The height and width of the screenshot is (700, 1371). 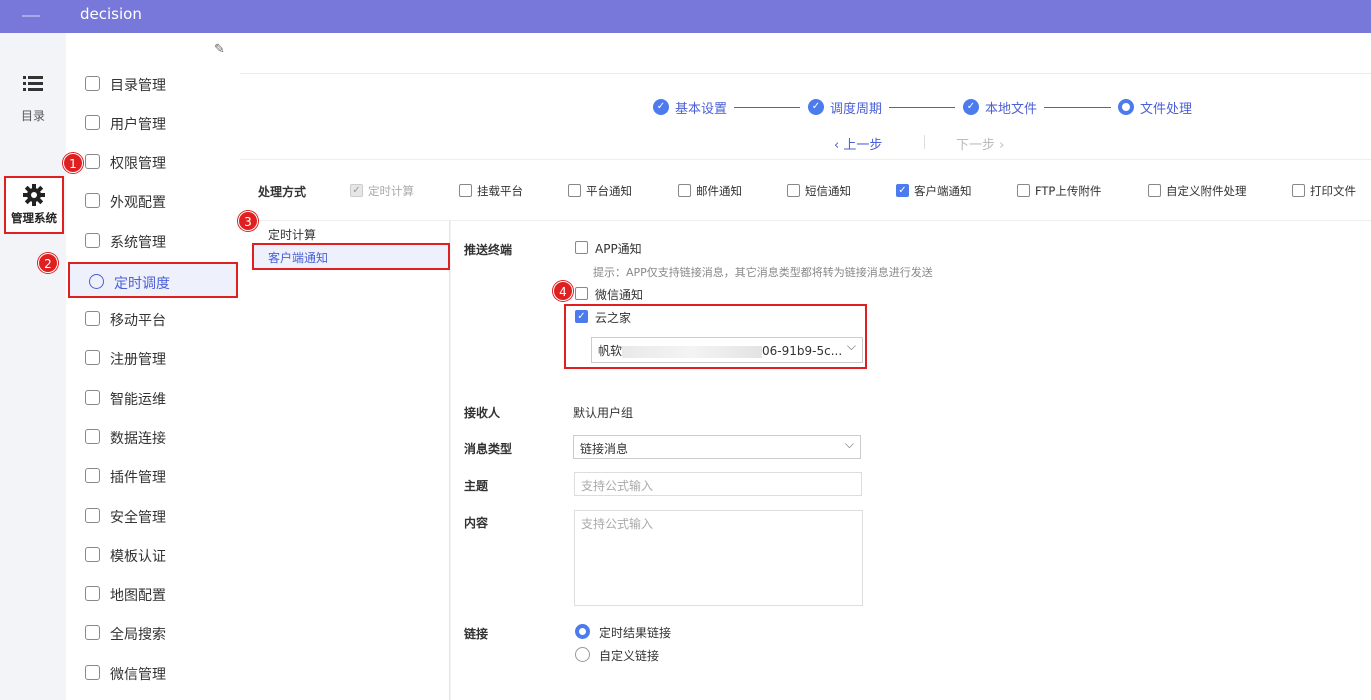 I want to click on annotation-badge: 1, so click(x=73, y=163).